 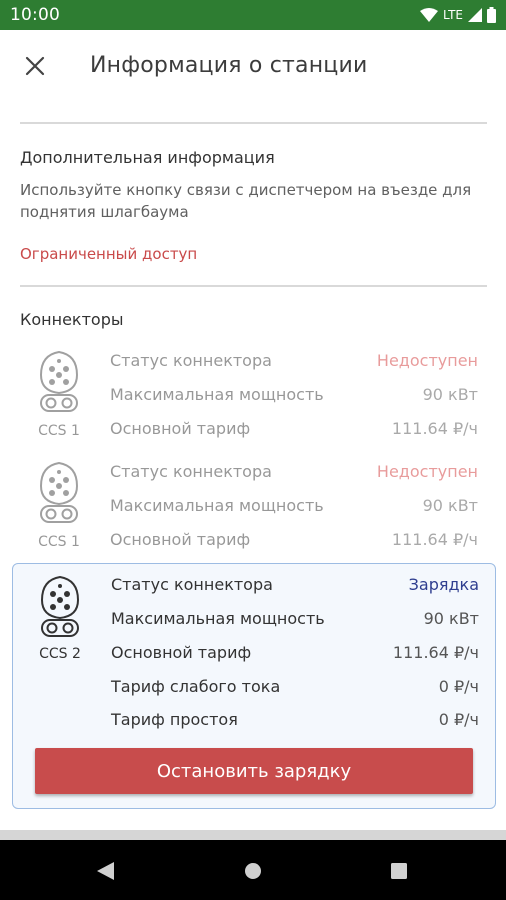 I want to click on nav-back-button, so click(x=105, y=870).